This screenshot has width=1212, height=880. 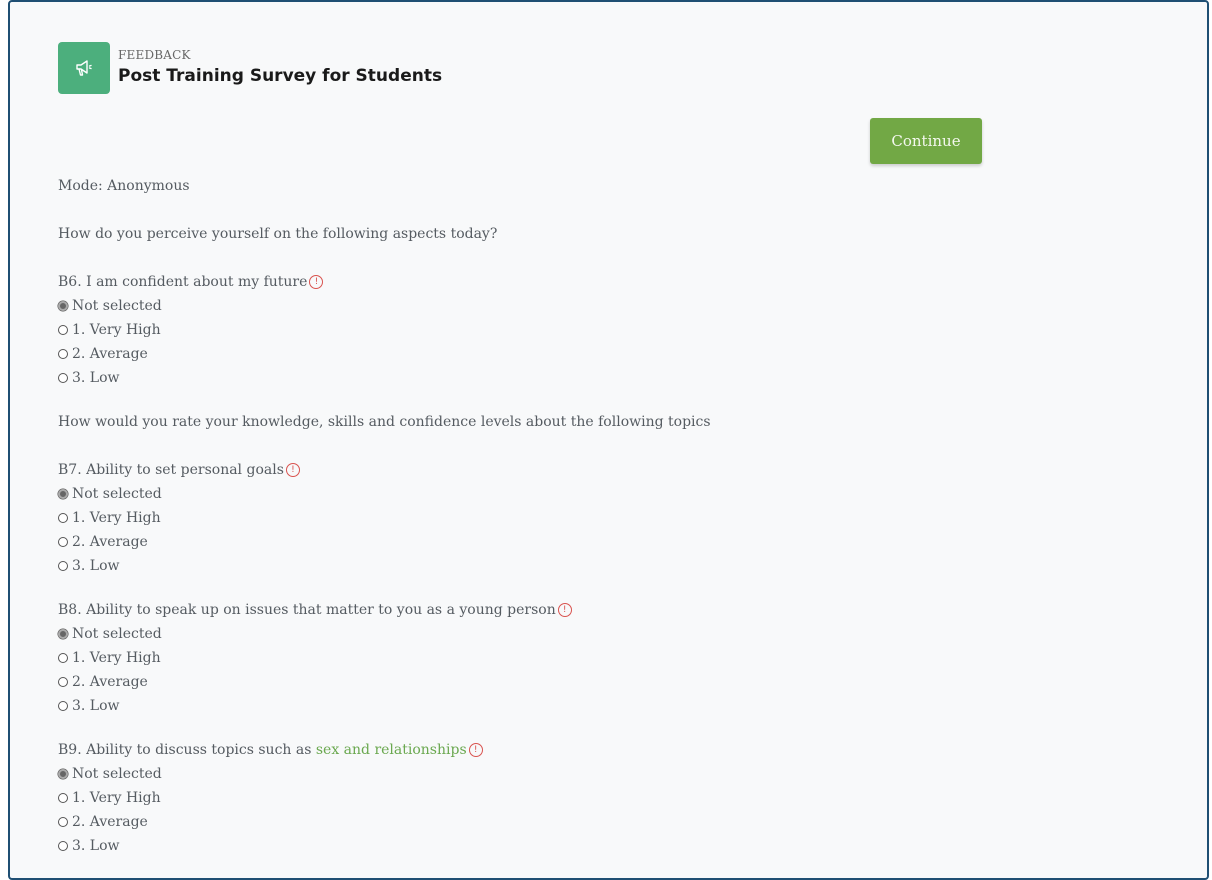 I want to click on question-text: B7. Ability to set personal goals, so click(x=171, y=470).